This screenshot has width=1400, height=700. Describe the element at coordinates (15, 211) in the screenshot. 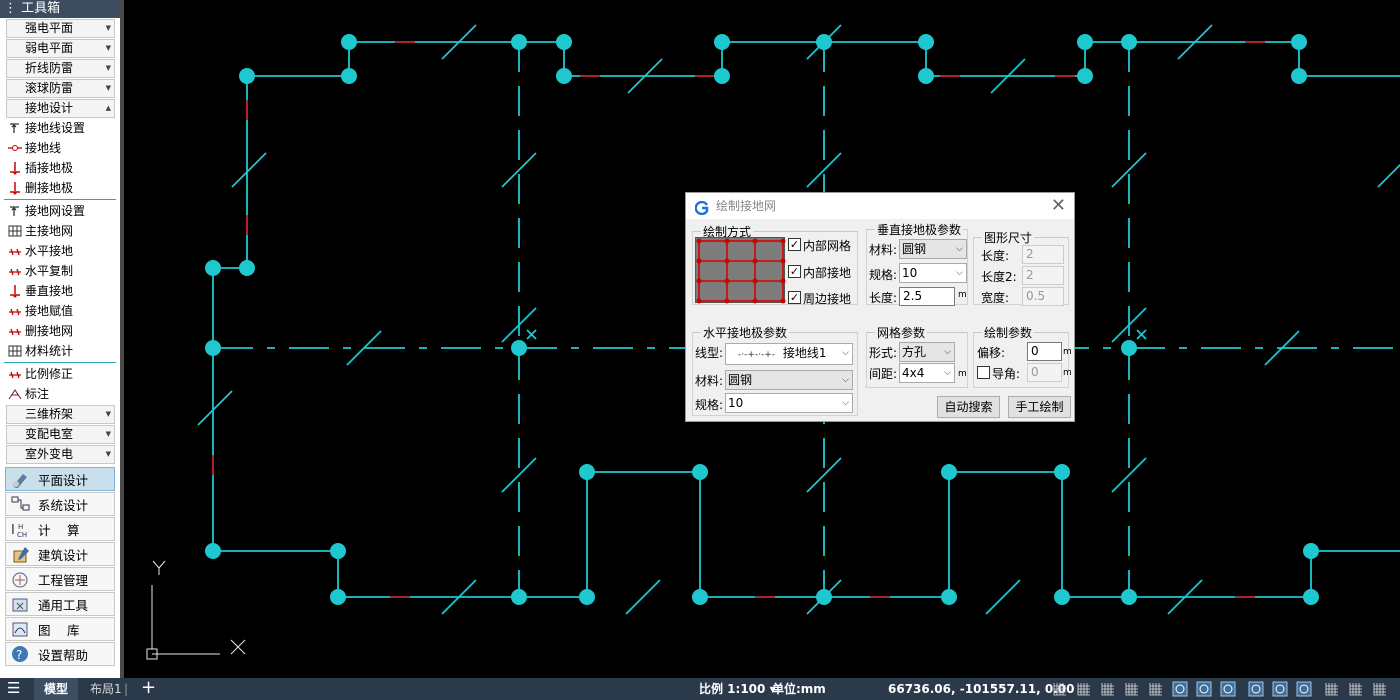

I see `grid-settings-icon` at that location.